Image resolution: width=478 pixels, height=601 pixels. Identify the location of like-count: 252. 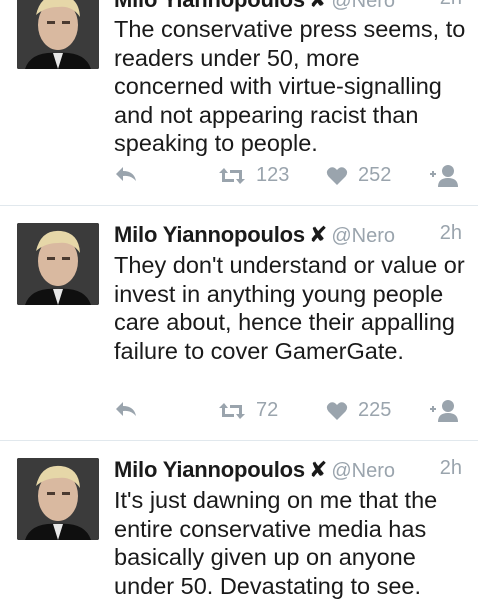
(375, 175).